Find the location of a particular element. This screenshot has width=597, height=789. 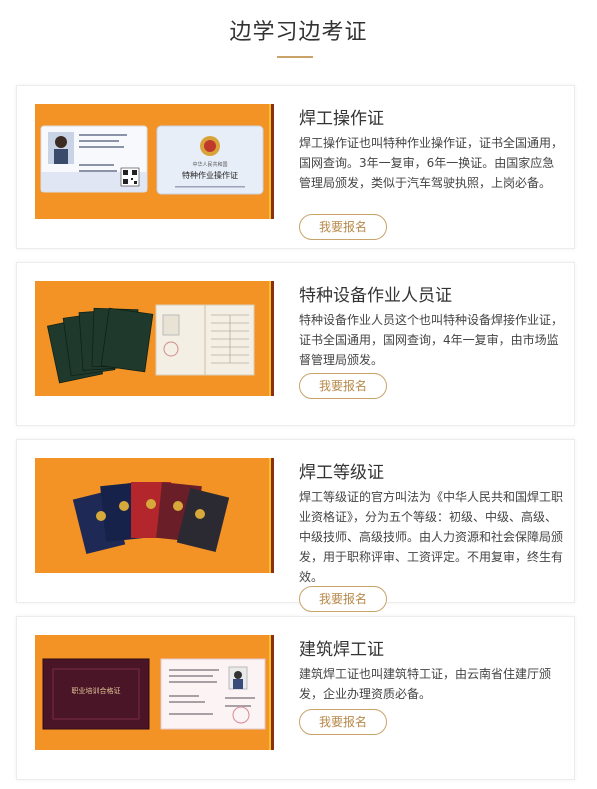

welder-operation-cert-image: 中华人民共和国 特种作业操作证 is located at coordinates (154, 161).